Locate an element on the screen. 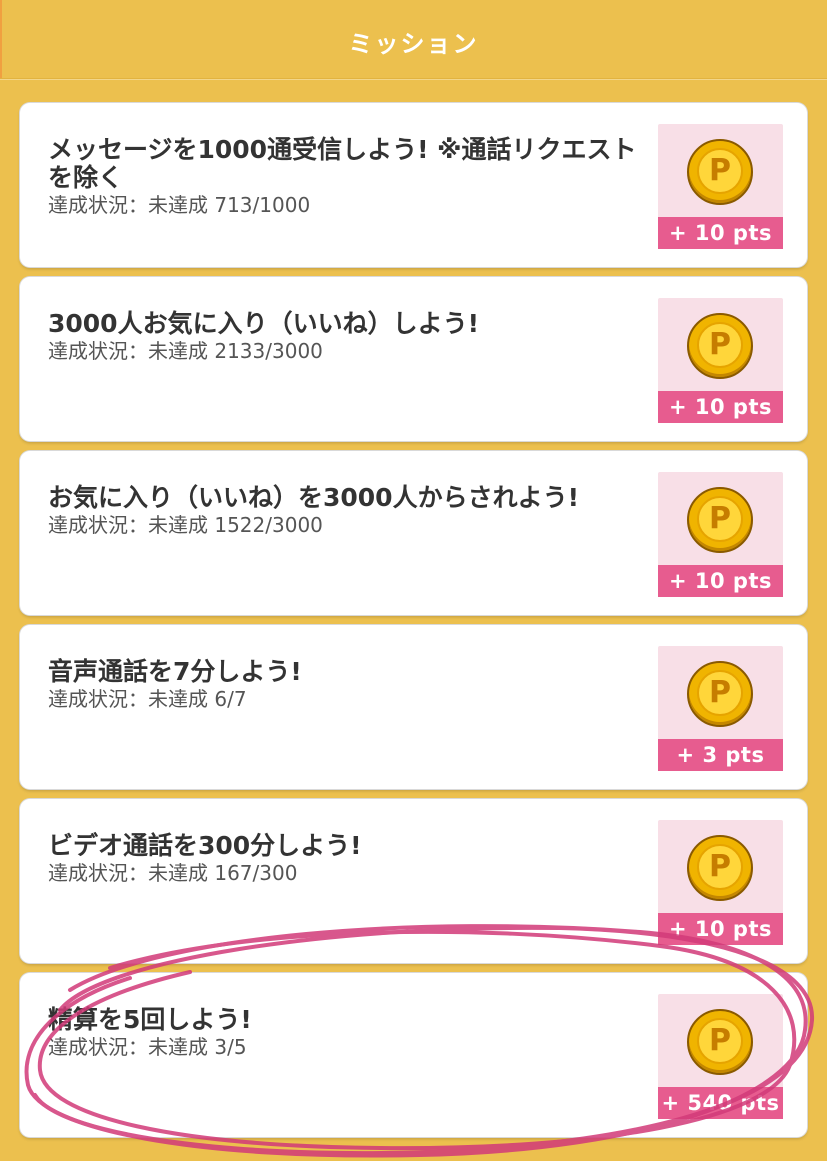  mission-title: 3000人お気に入り（いいね）しよう! is located at coordinates (263, 323).